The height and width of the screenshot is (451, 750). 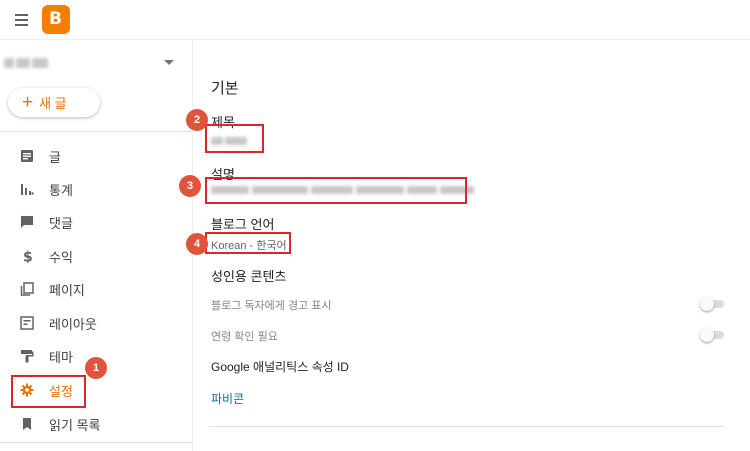 What do you see at coordinates (26, 65) in the screenshot?
I see `blog-name-blurred` at bounding box center [26, 65].